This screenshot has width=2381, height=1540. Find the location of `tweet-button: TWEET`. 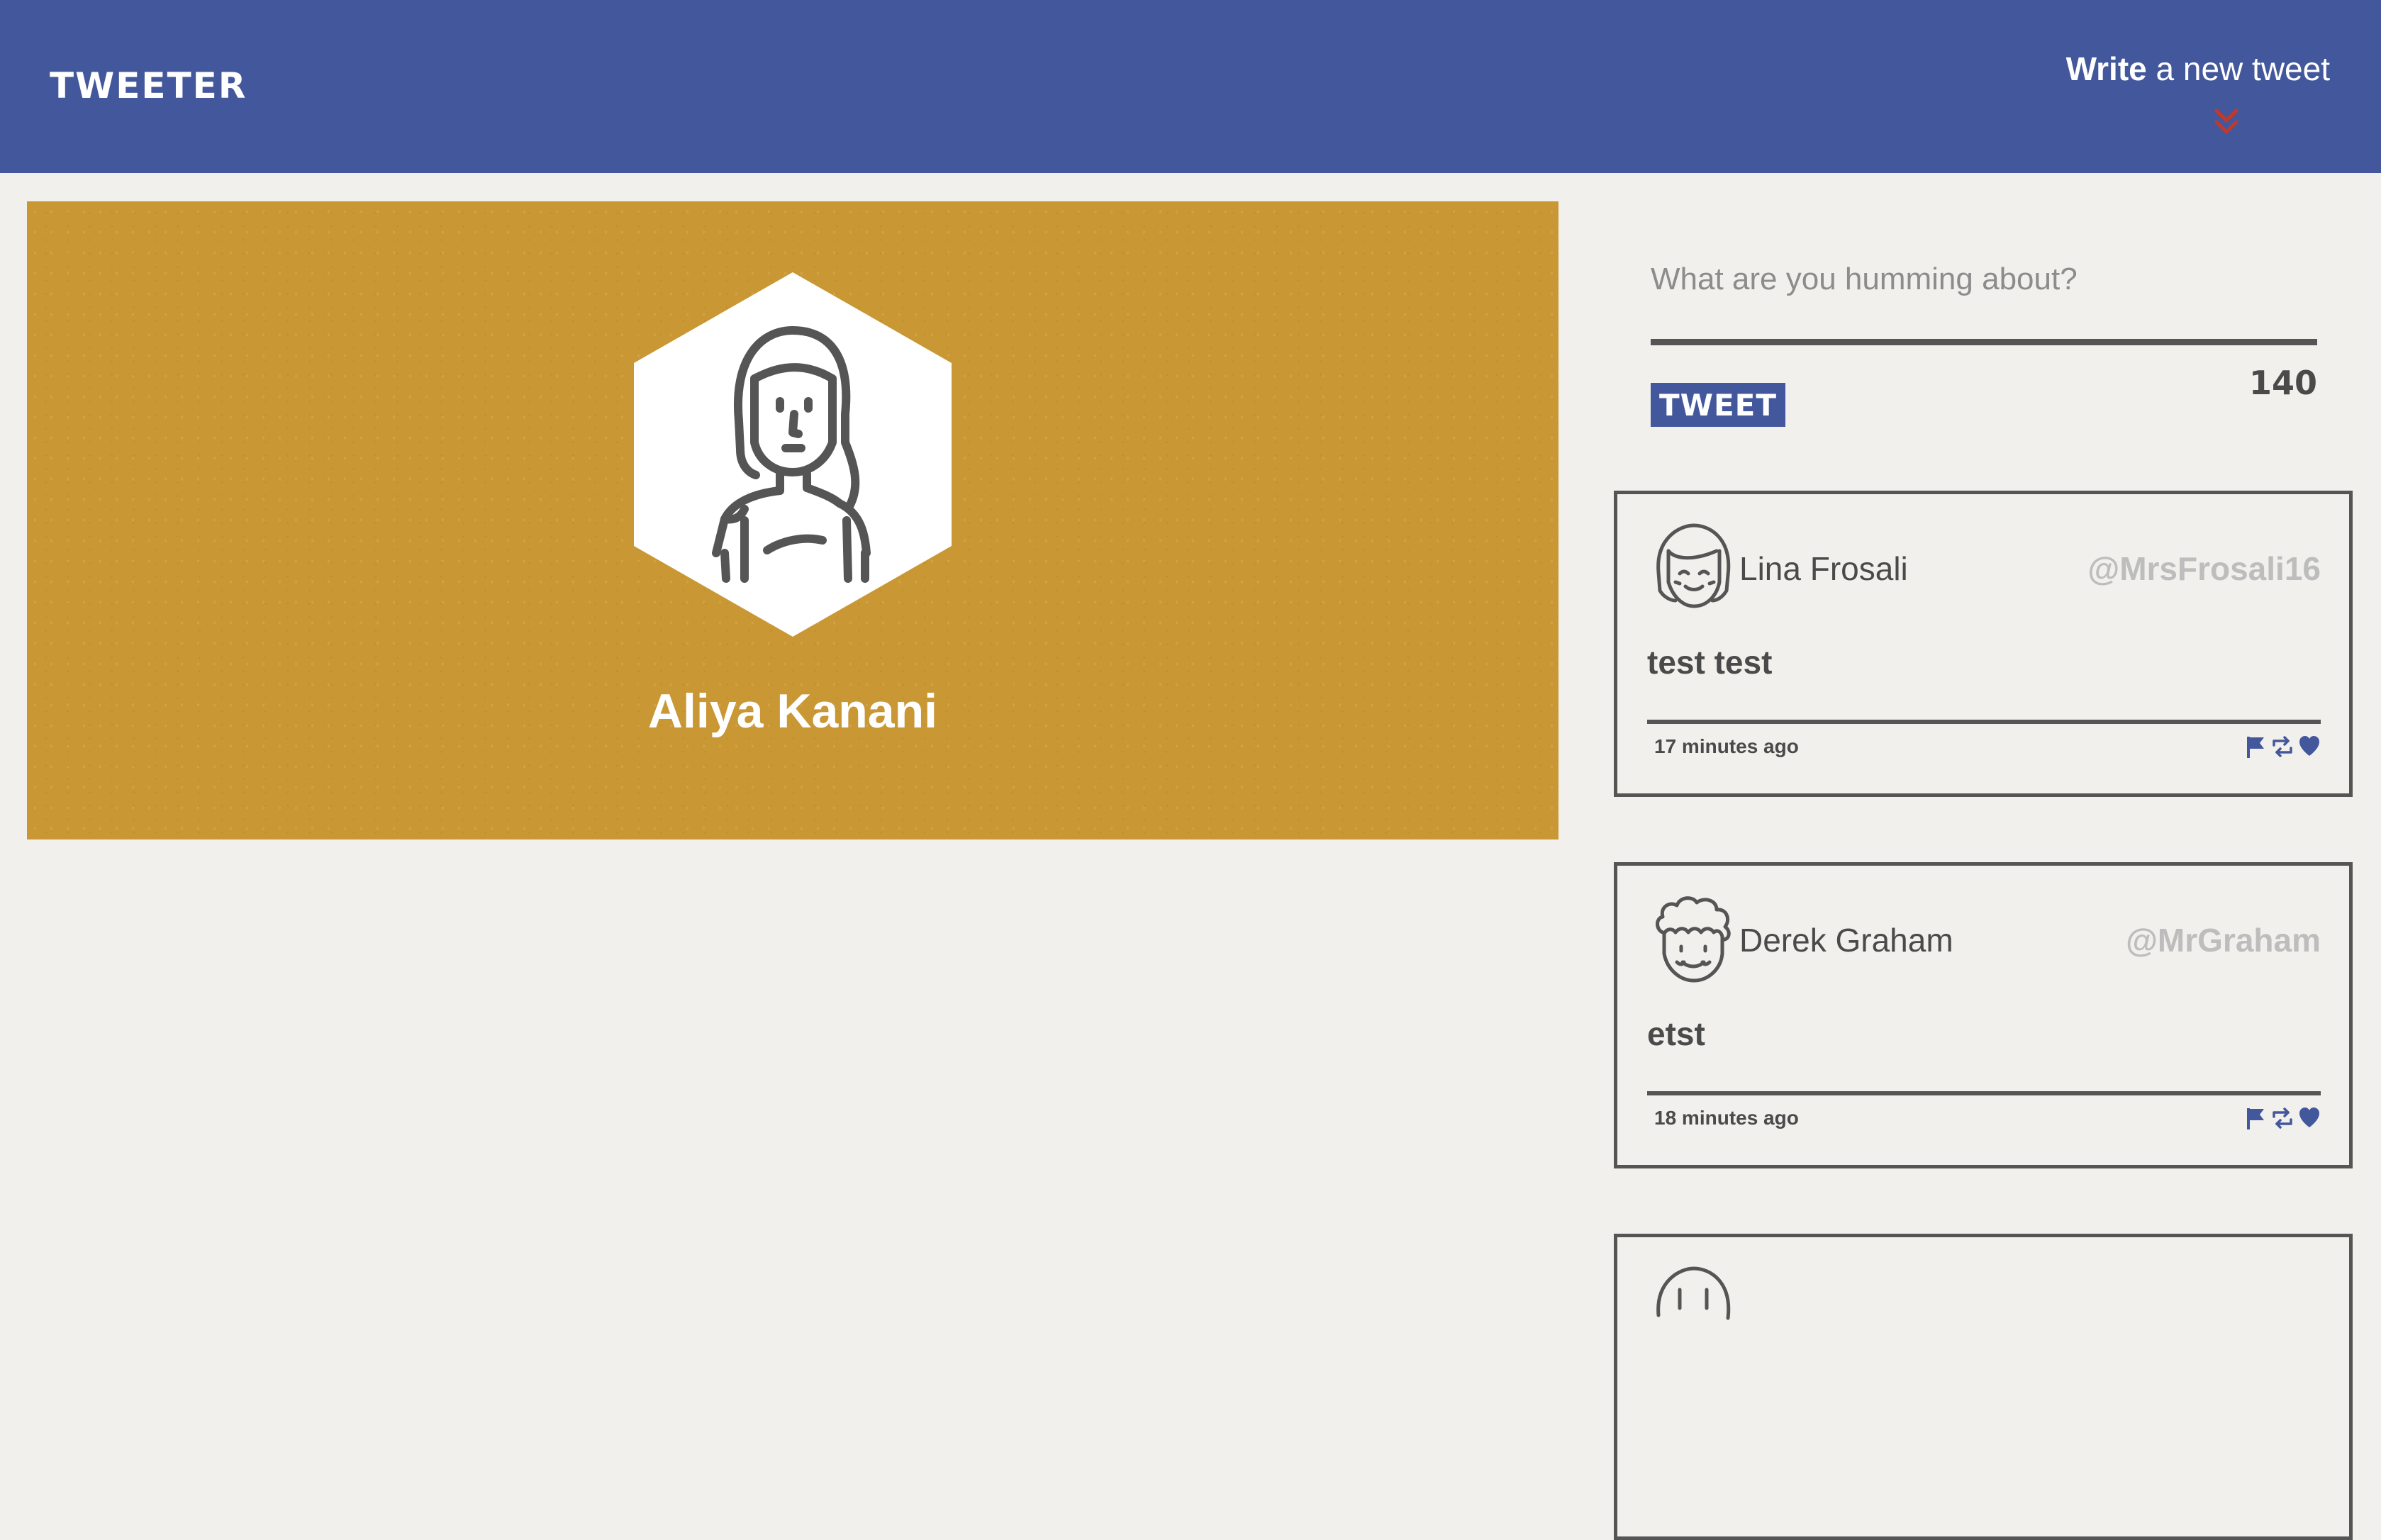

tweet-button: TWEET is located at coordinates (1718, 405).